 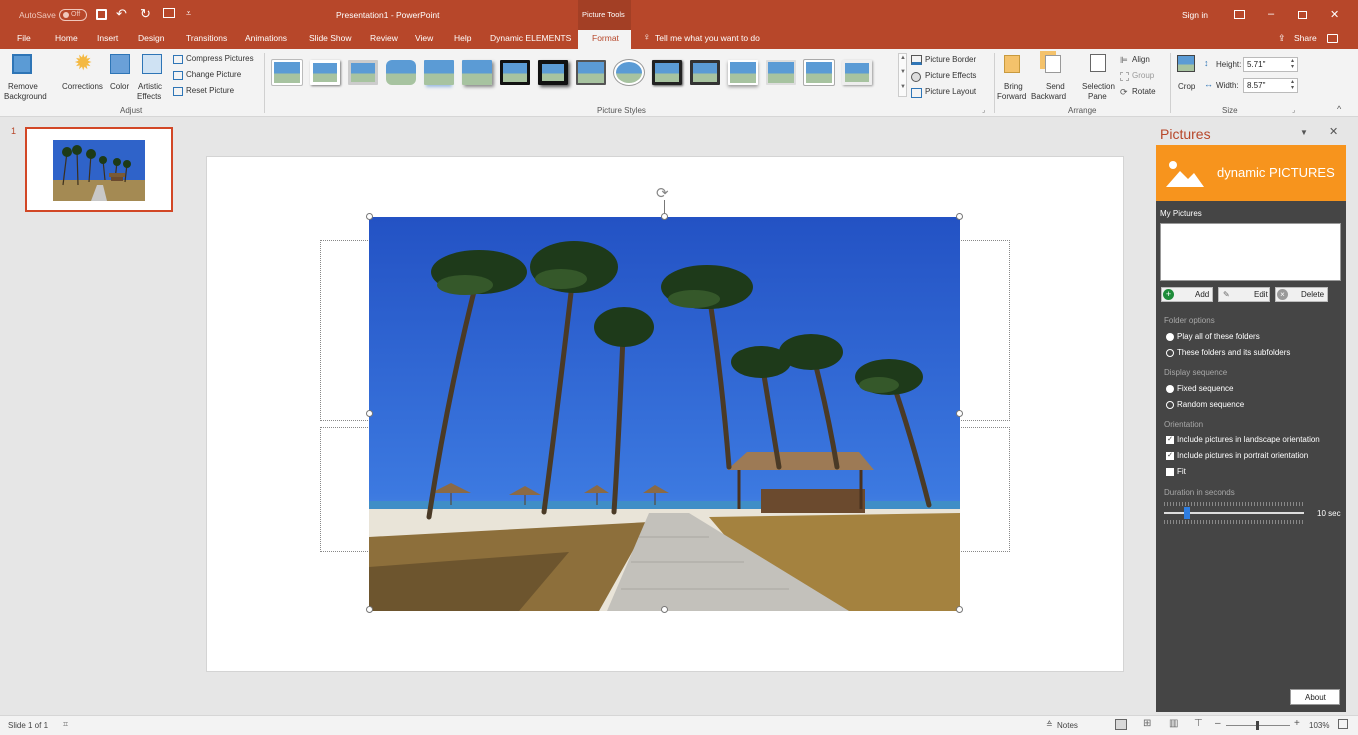 I want to click on autosave-toggle: Off, so click(x=73, y=15).